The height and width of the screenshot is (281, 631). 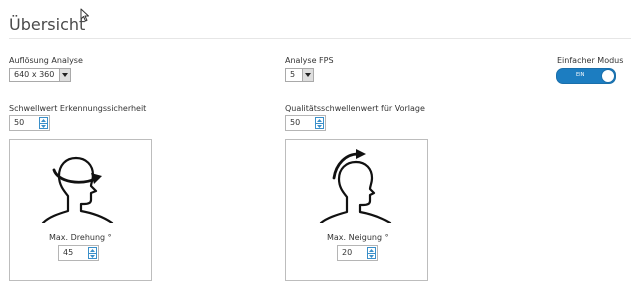 I want to click on rotation-stepper: 45, so click(x=78, y=253).